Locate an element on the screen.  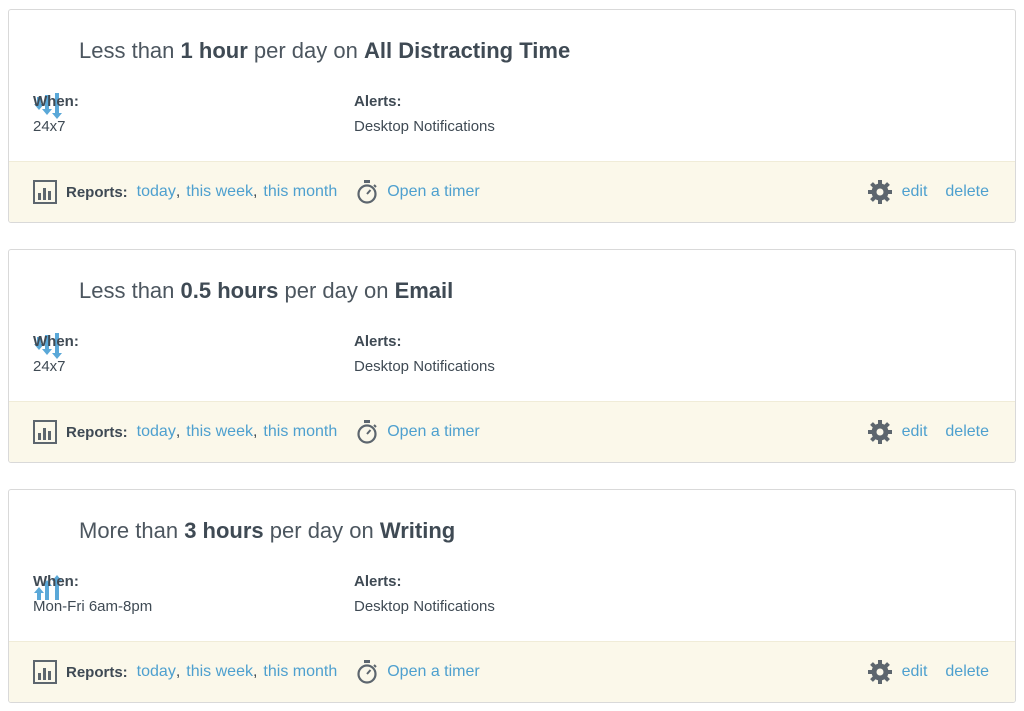
goal-title: Less than 0.5 hours per day on Email is located at coordinates (243, 318).